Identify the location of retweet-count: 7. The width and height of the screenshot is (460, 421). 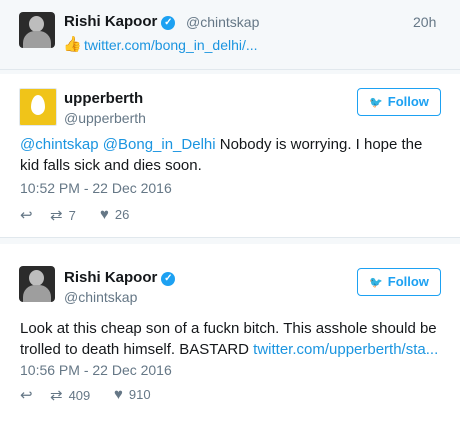
(72, 215).